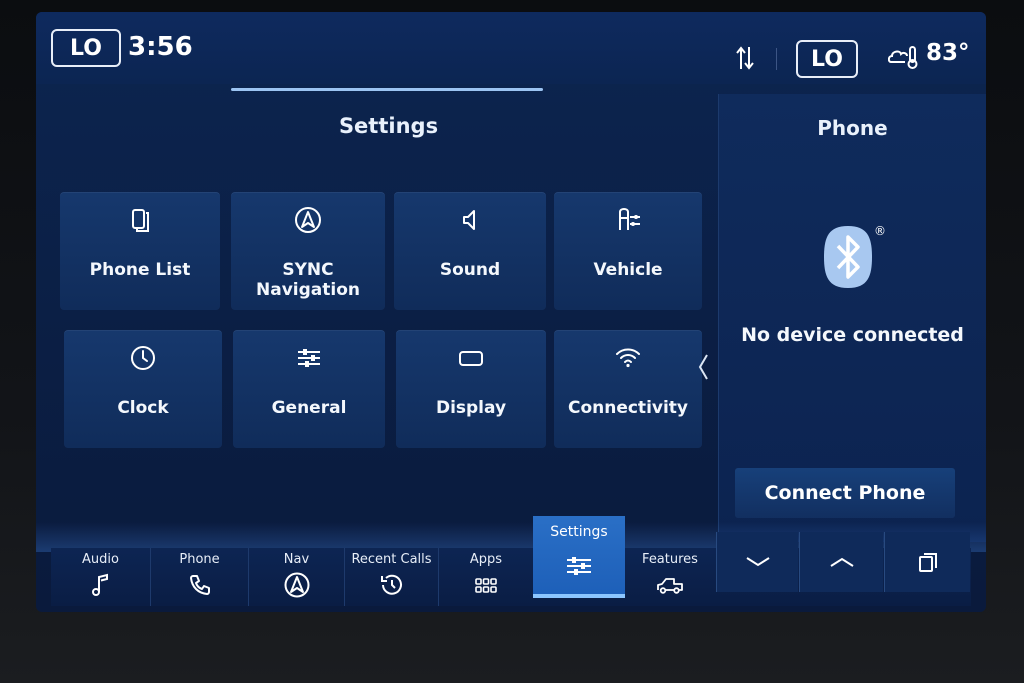  I want to click on tile-label: Display, so click(471, 408).